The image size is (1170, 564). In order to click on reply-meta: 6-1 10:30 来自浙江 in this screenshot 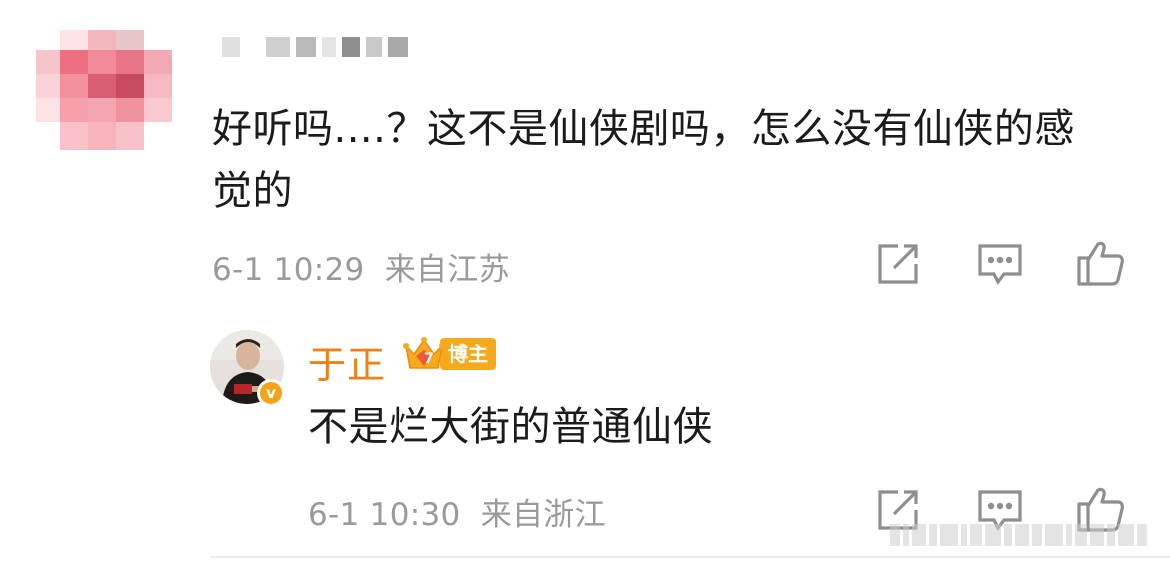, I will do `click(457, 511)`.